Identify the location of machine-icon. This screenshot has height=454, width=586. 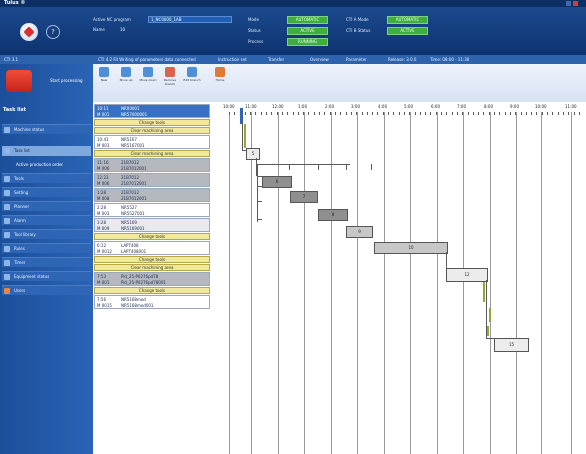
(7, 130).